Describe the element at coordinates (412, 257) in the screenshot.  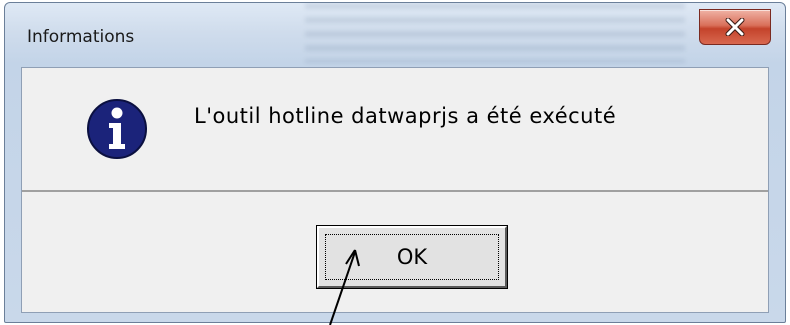
I see `ok-button-label: OK` at that location.